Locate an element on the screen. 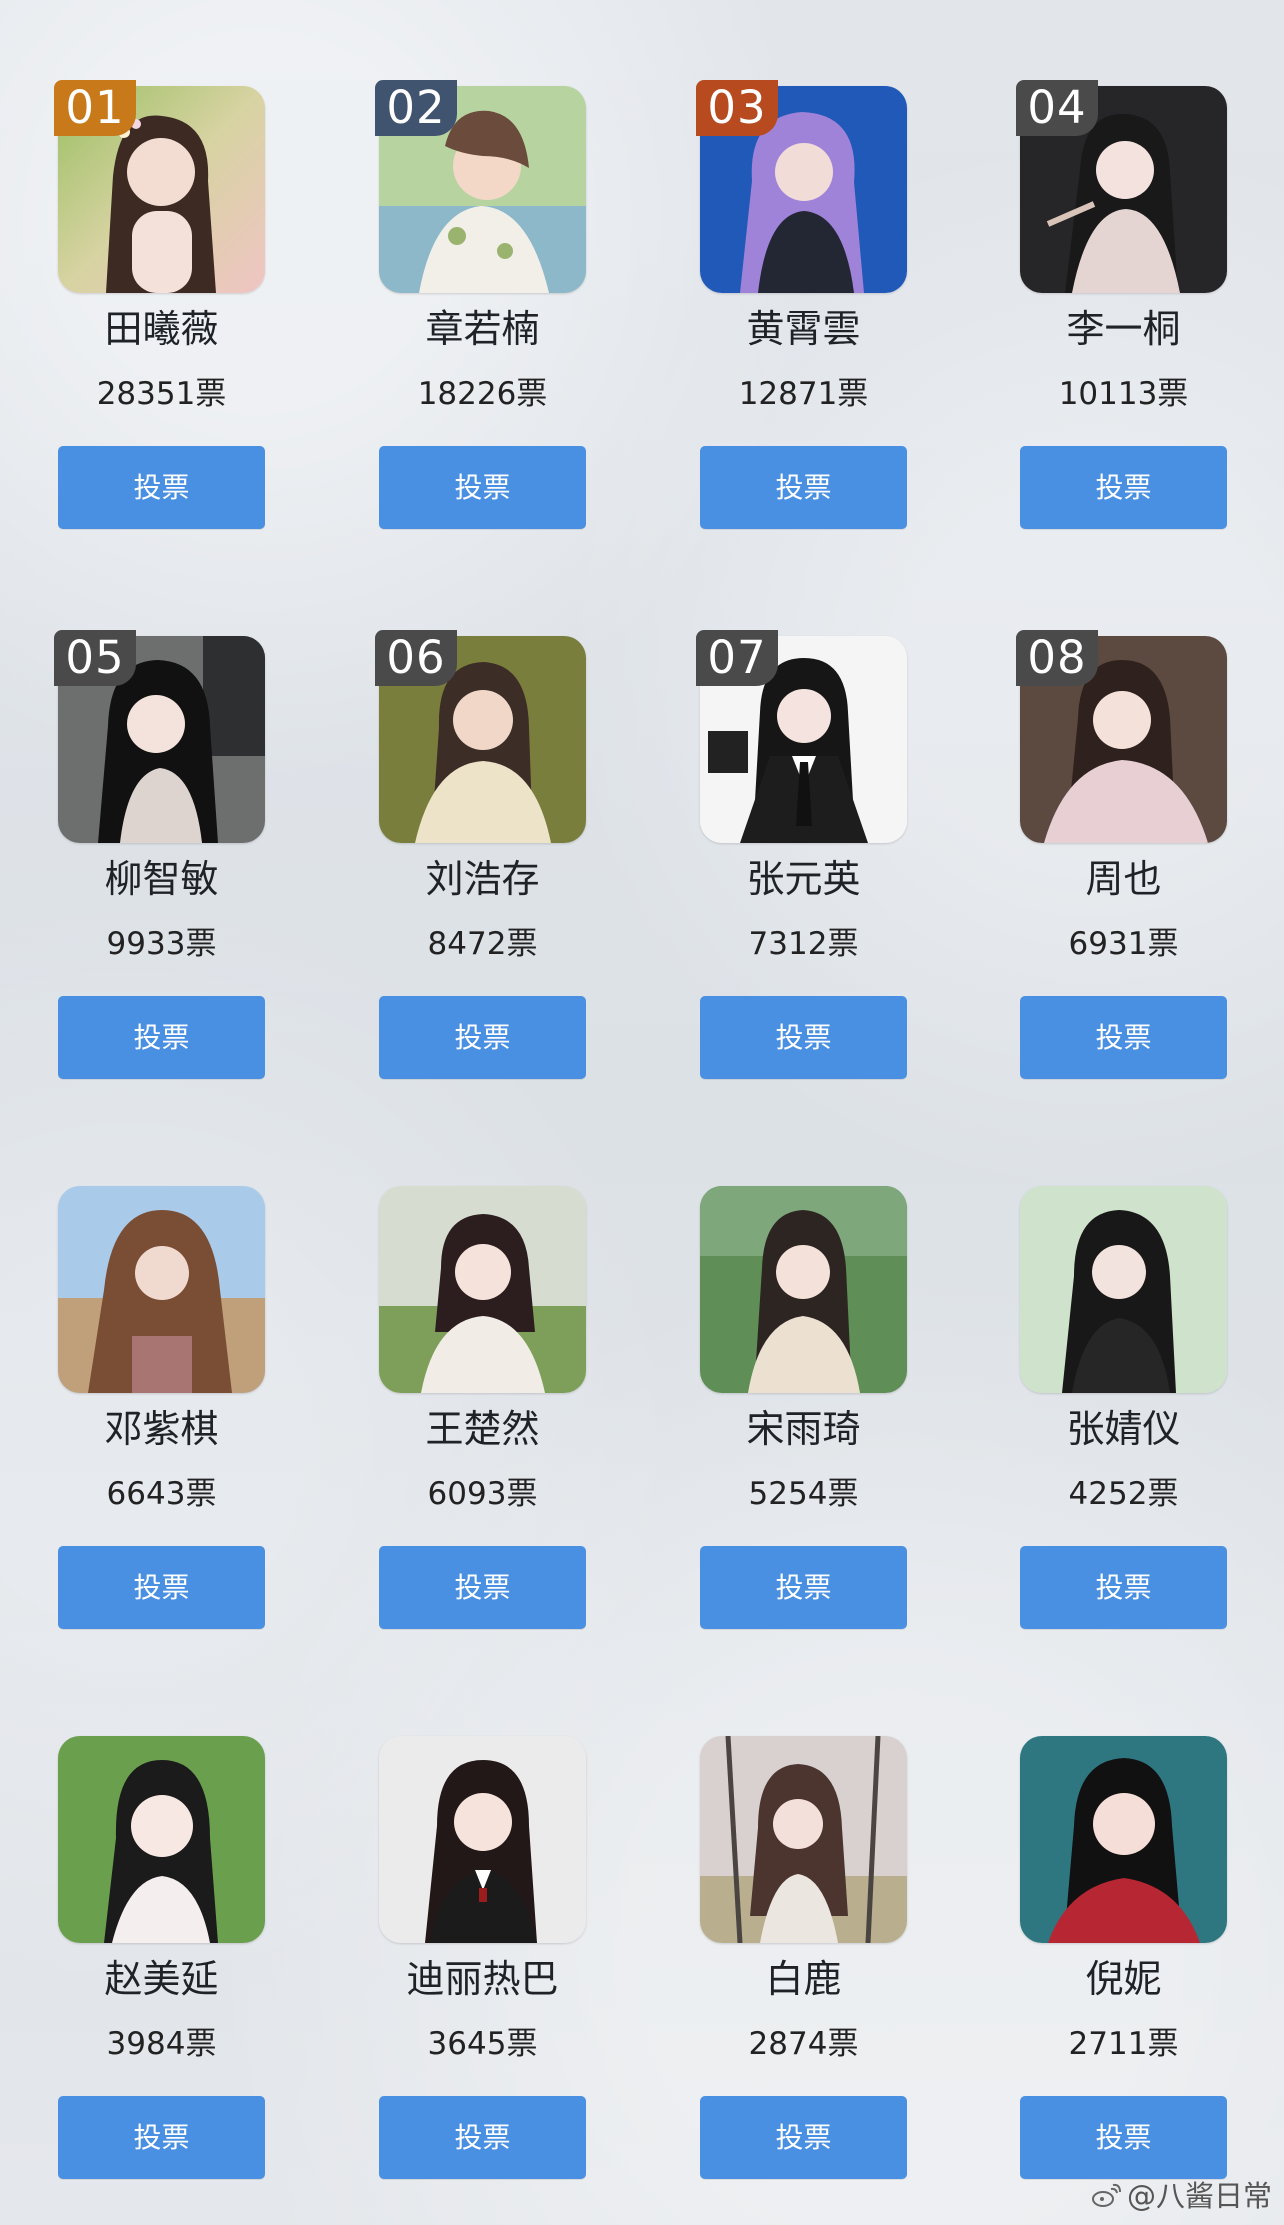 Image resolution: width=1284 pixels, height=2225 pixels. candidate-card: 赵美延 3984票 投票 is located at coordinates (161, 1914).